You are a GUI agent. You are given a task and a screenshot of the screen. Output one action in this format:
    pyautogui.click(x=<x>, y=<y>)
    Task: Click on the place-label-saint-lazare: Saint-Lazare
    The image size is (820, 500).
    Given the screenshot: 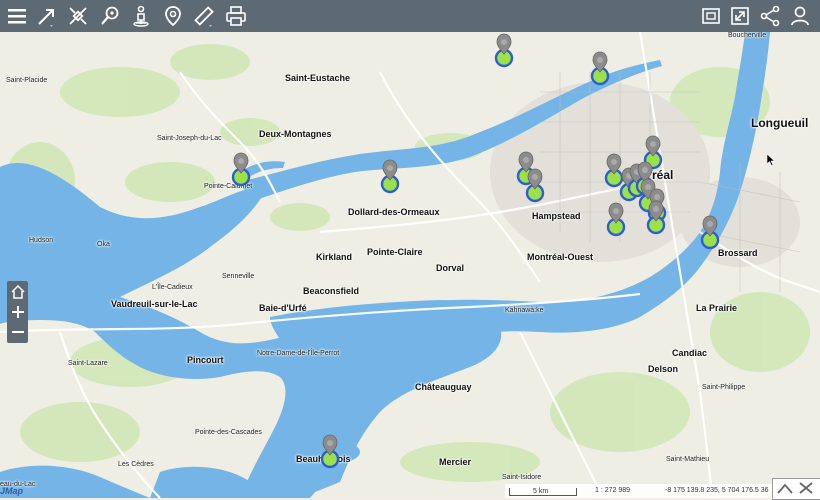 What is the action you would take?
    pyautogui.click(x=88, y=363)
    